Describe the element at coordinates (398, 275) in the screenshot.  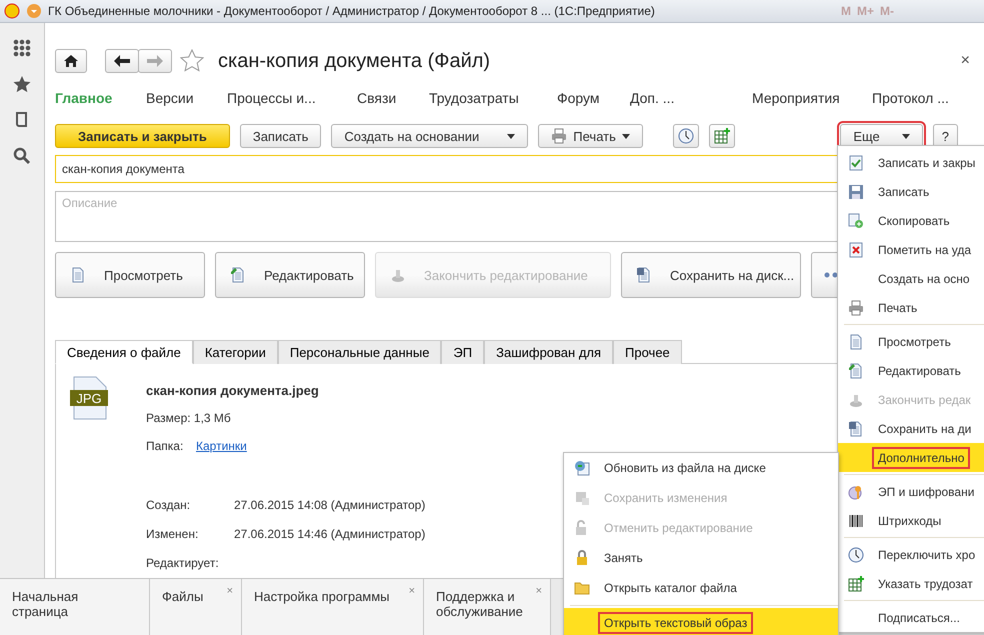
I see `stamp-icon` at that location.